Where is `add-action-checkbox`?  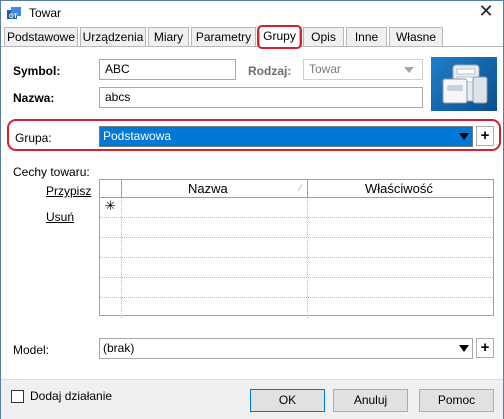 add-action-checkbox is located at coordinates (17, 396).